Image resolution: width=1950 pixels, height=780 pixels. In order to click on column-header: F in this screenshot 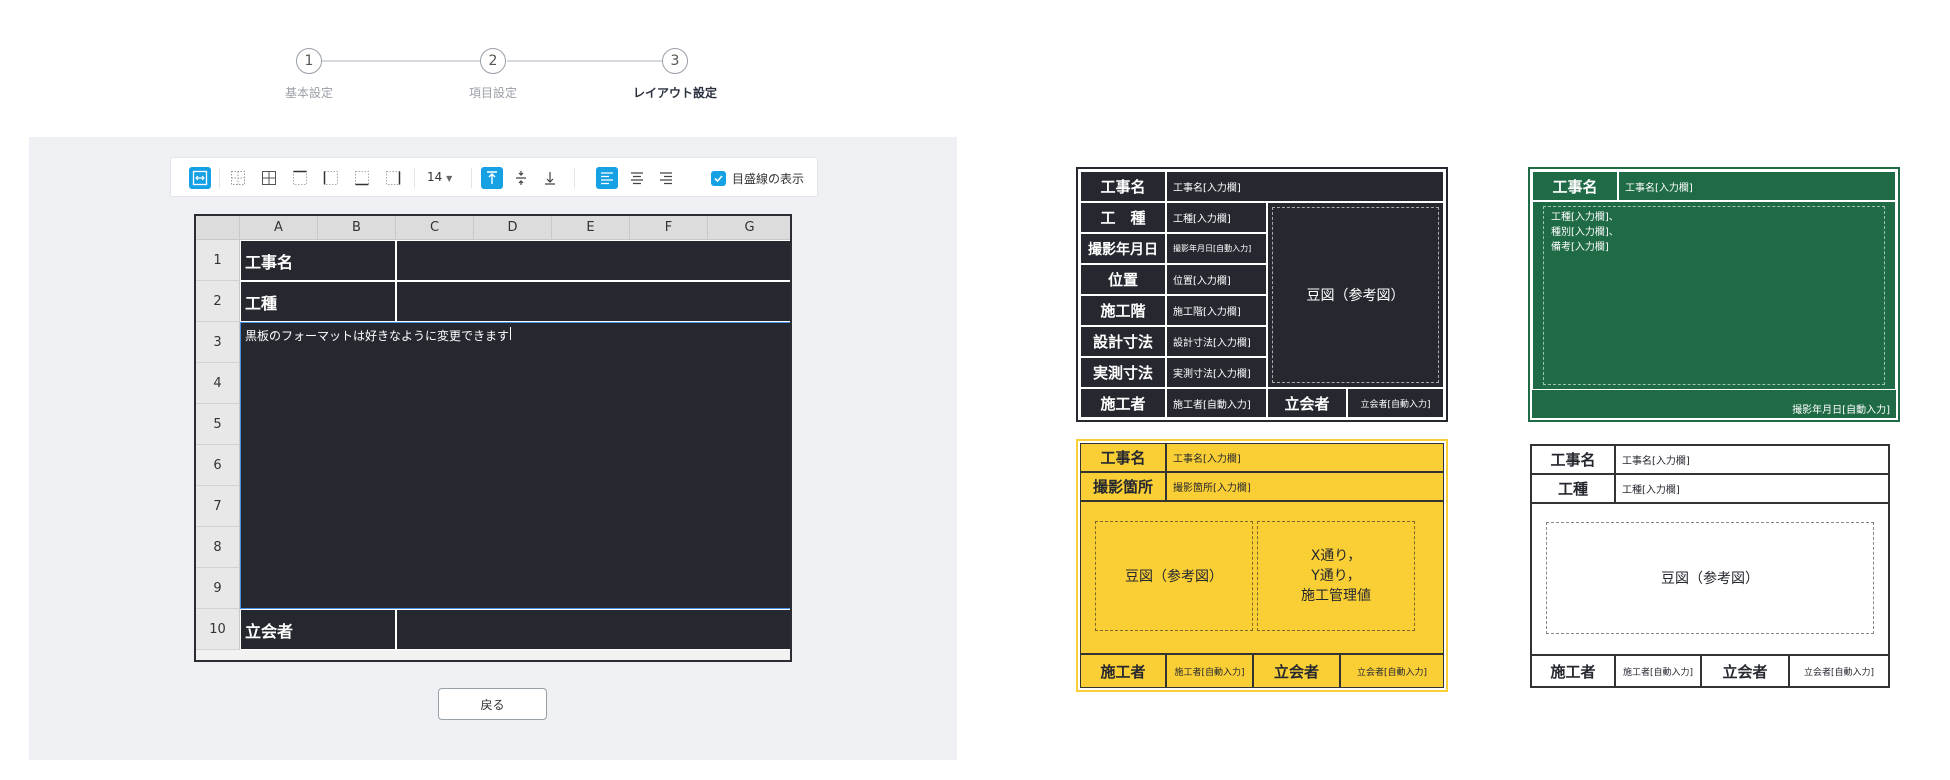, I will do `click(669, 228)`.